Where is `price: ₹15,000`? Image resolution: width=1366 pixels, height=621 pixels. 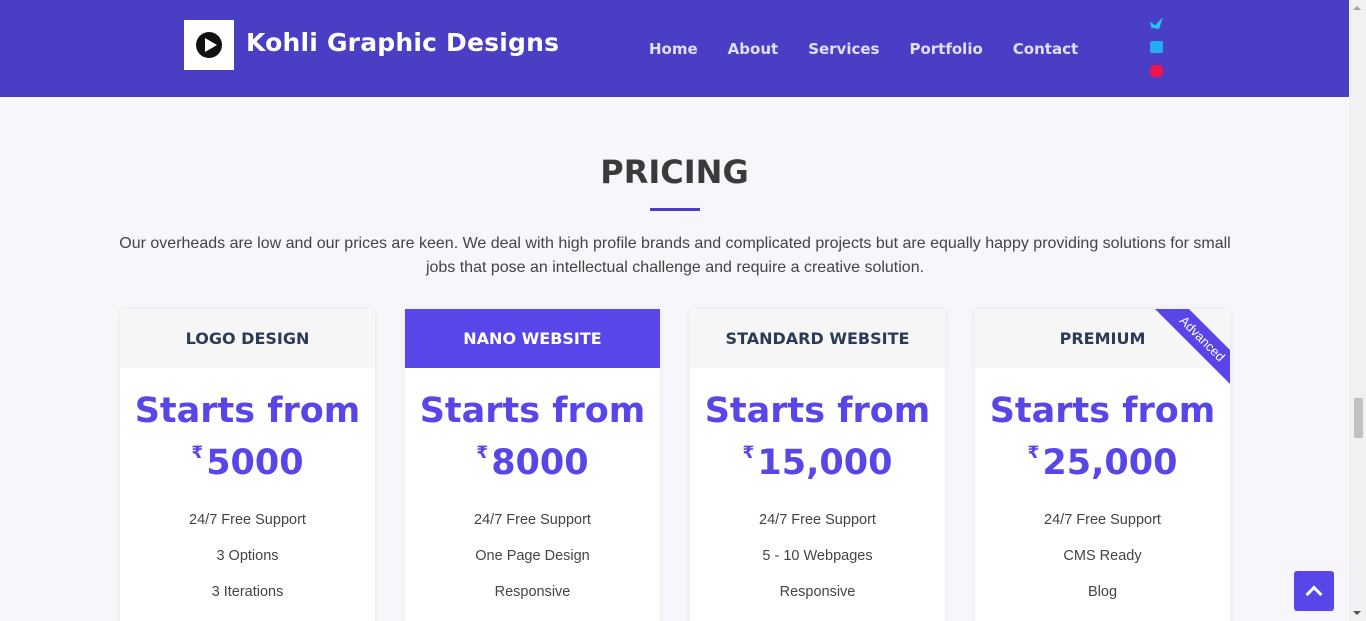 price: ₹15,000 is located at coordinates (817, 458).